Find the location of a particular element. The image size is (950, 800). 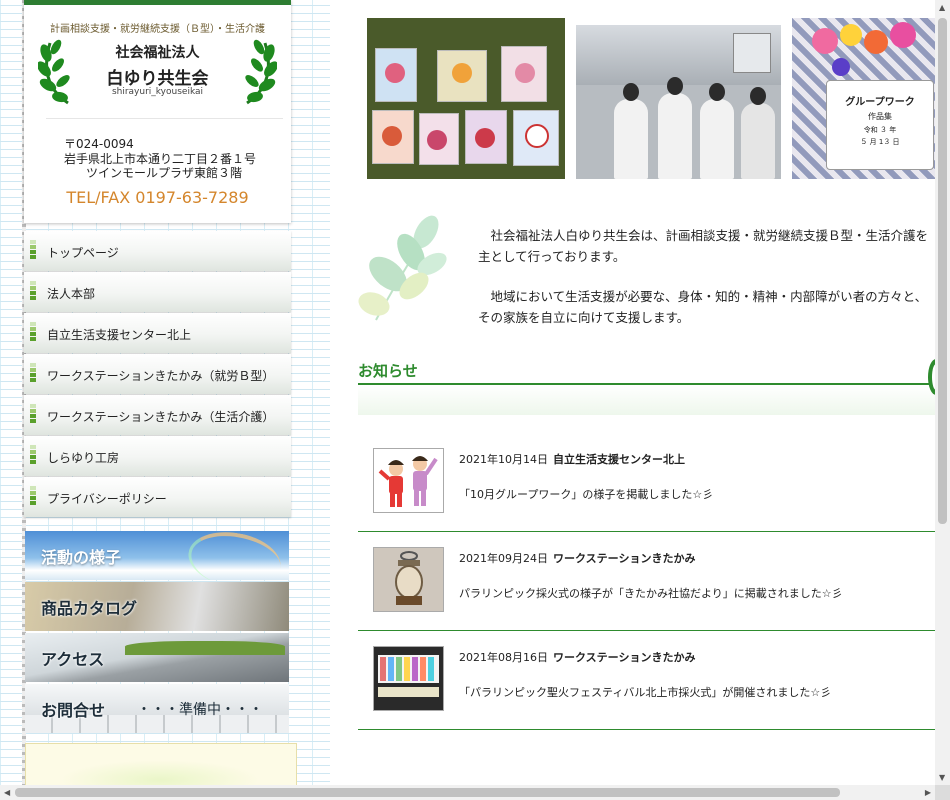

news-thumbnail-exercise is located at coordinates (408, 480).